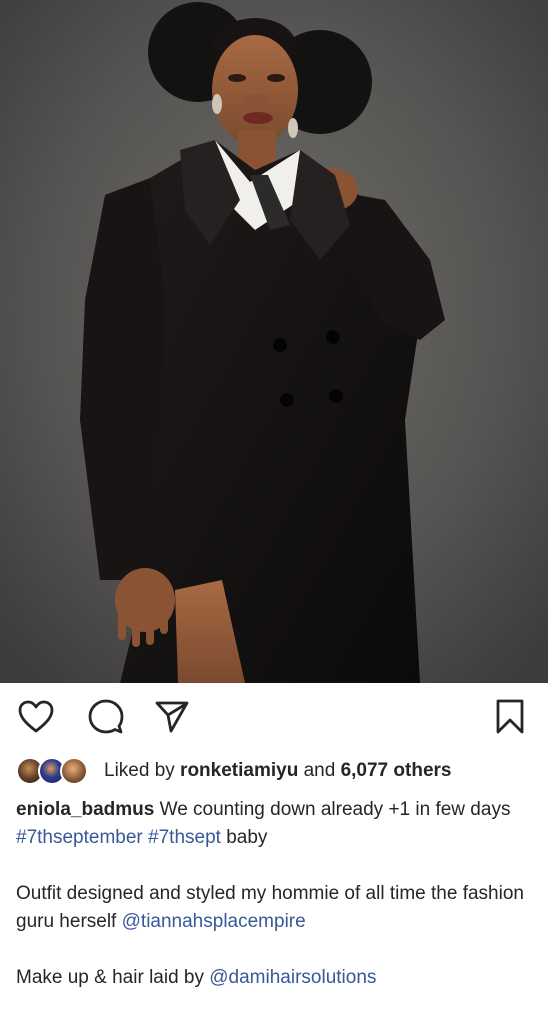 This screenshot has width=548, height=1024. Describe the element at coordinates (106, 717) in the screenshot. I see `comment-icon` at that location.